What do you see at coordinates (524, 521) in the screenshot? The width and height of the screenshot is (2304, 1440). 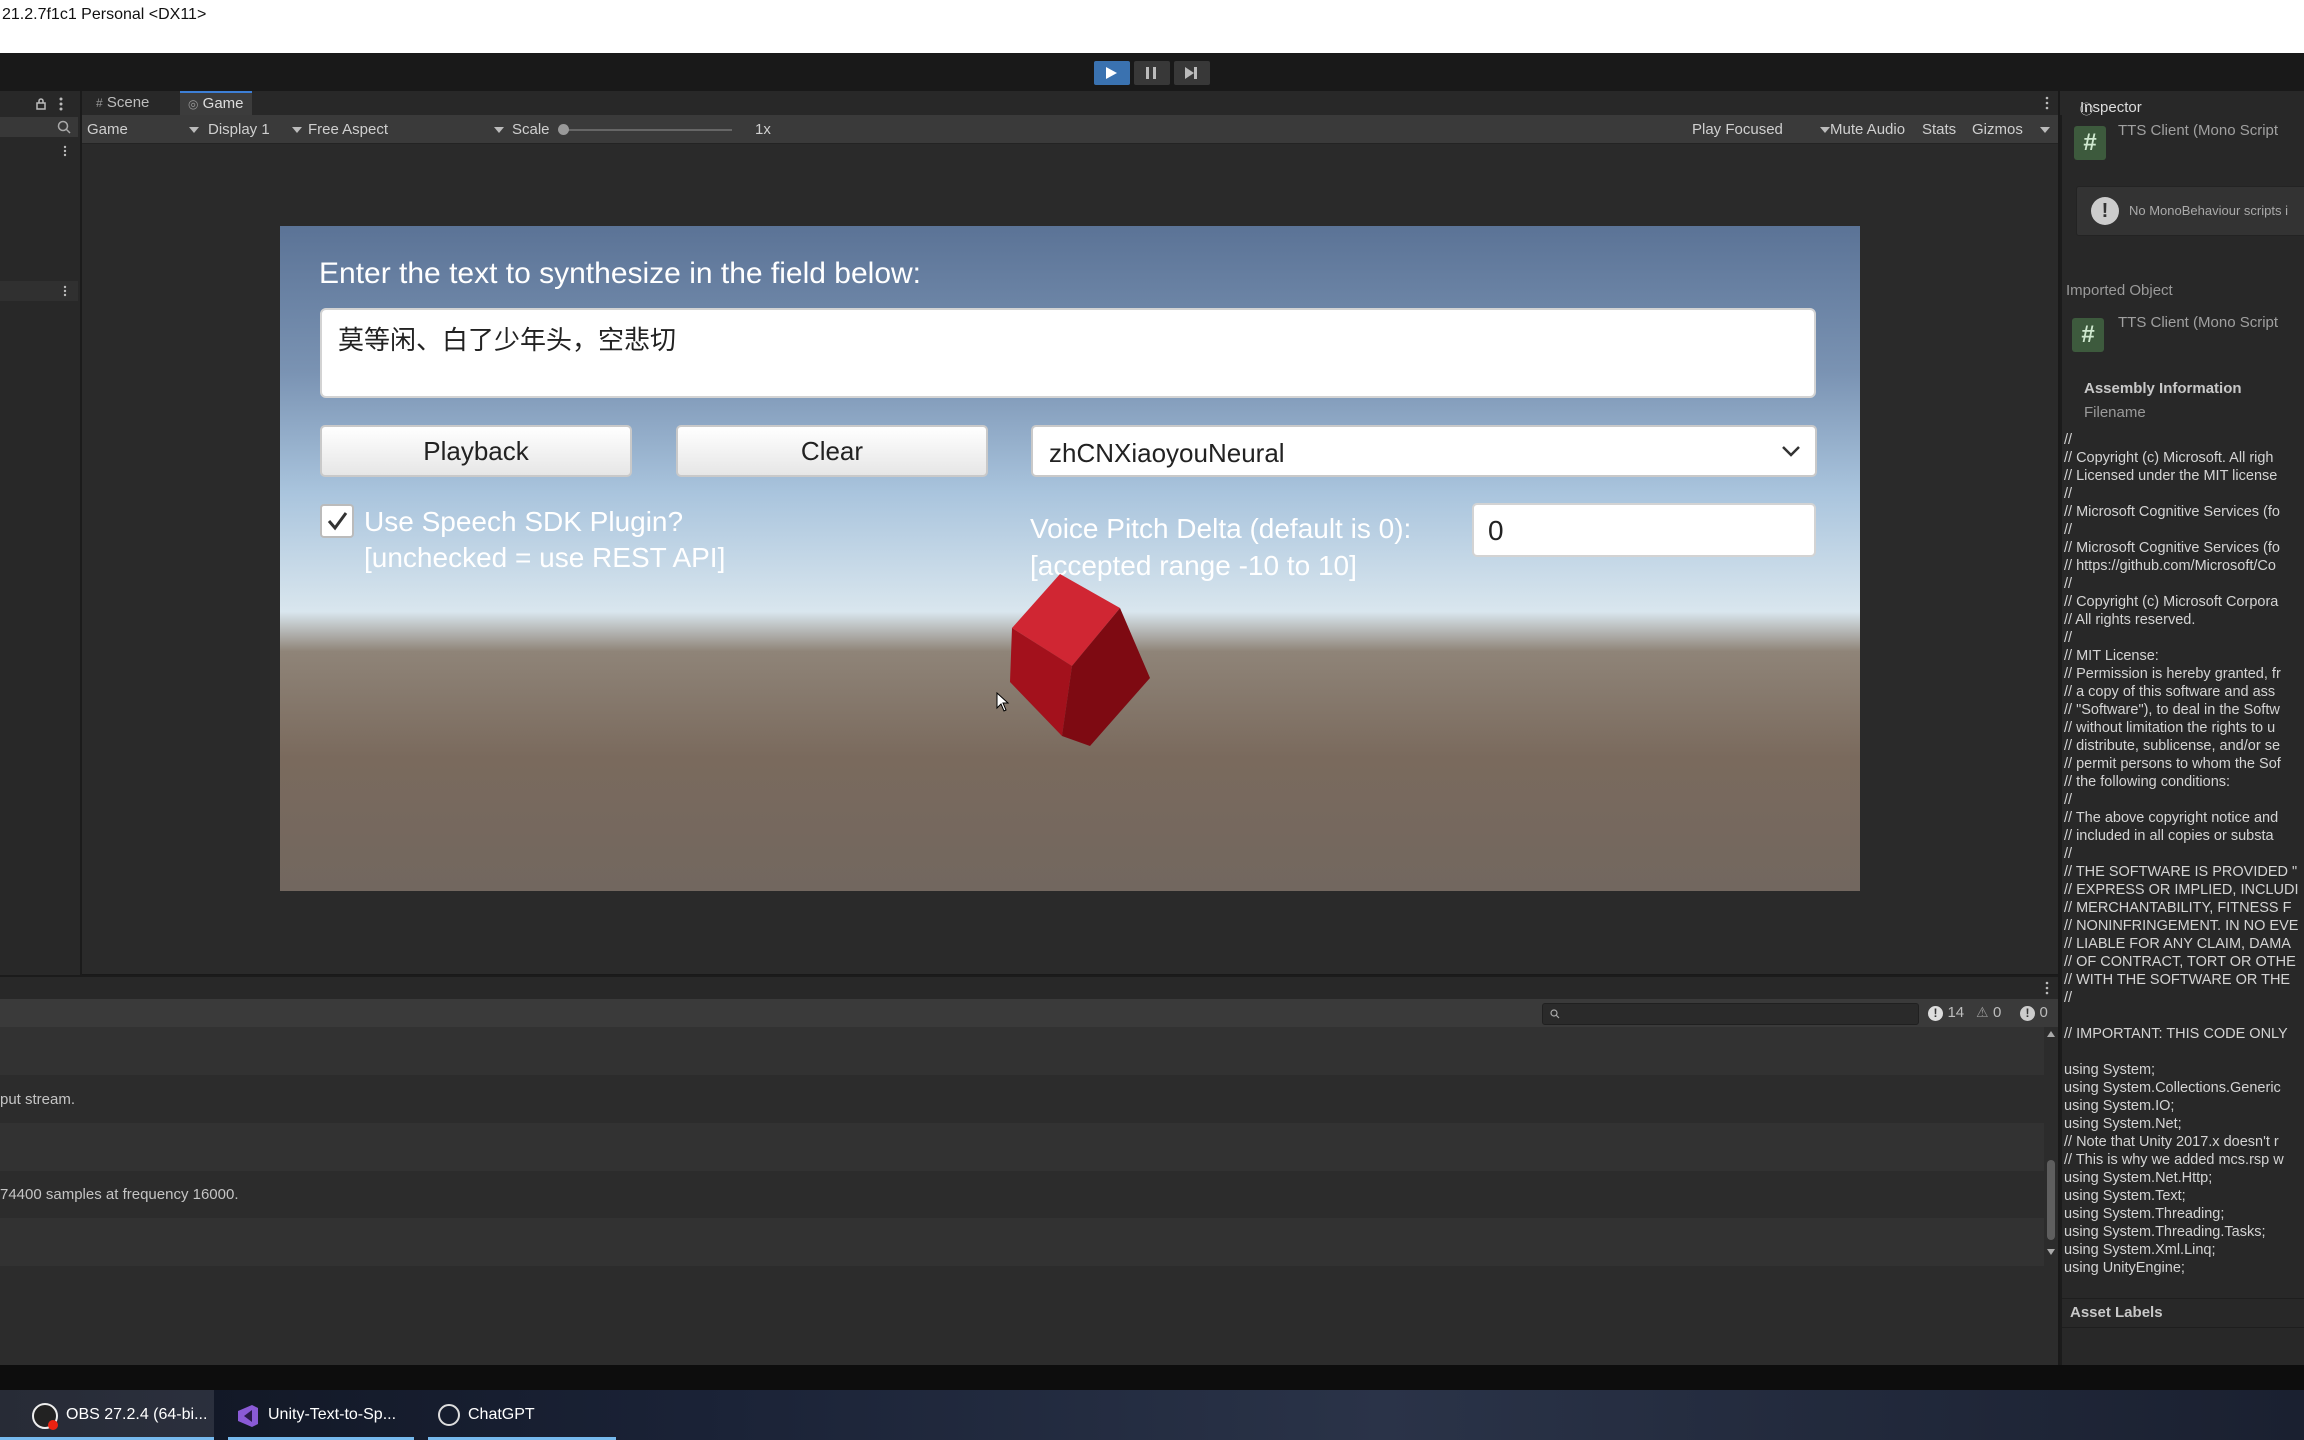 I see `speech-sdk-label: Use Speech SDK Plugin?` at bounding box center [524, 521].